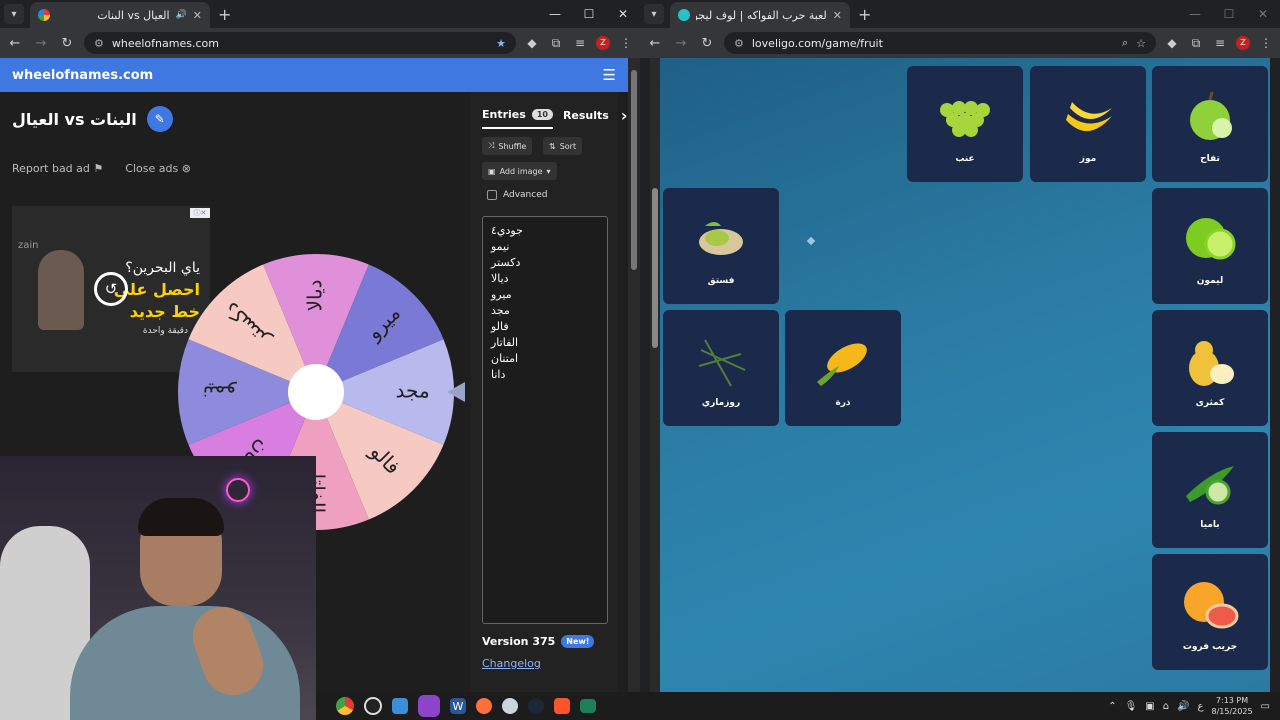 This screenshot has height=720, width=1280. Describe the element at coordinates (400, 706) in the screenshot. I see `store-taskbar-icon` at that location.